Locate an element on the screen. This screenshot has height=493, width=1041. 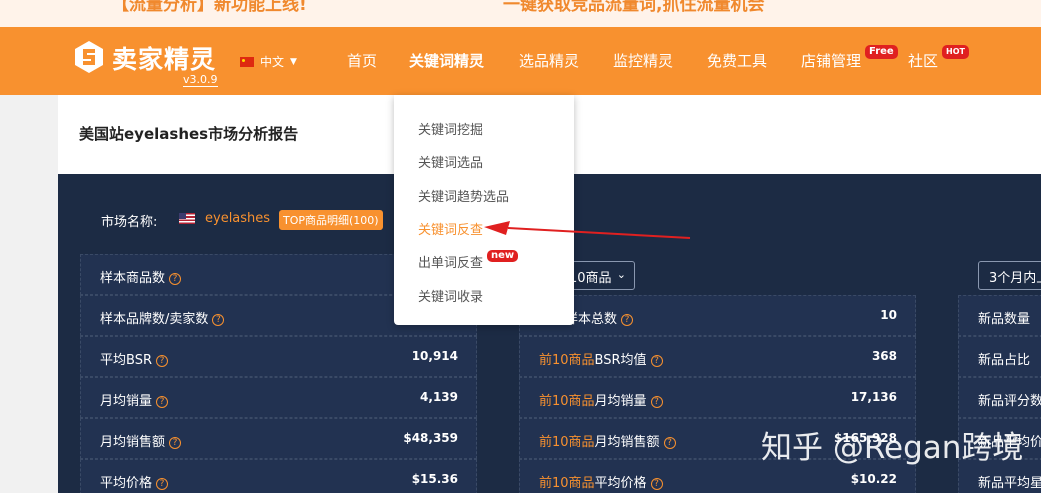
nav-store-management: 店铺管理 is located at coordinates (831, 60).